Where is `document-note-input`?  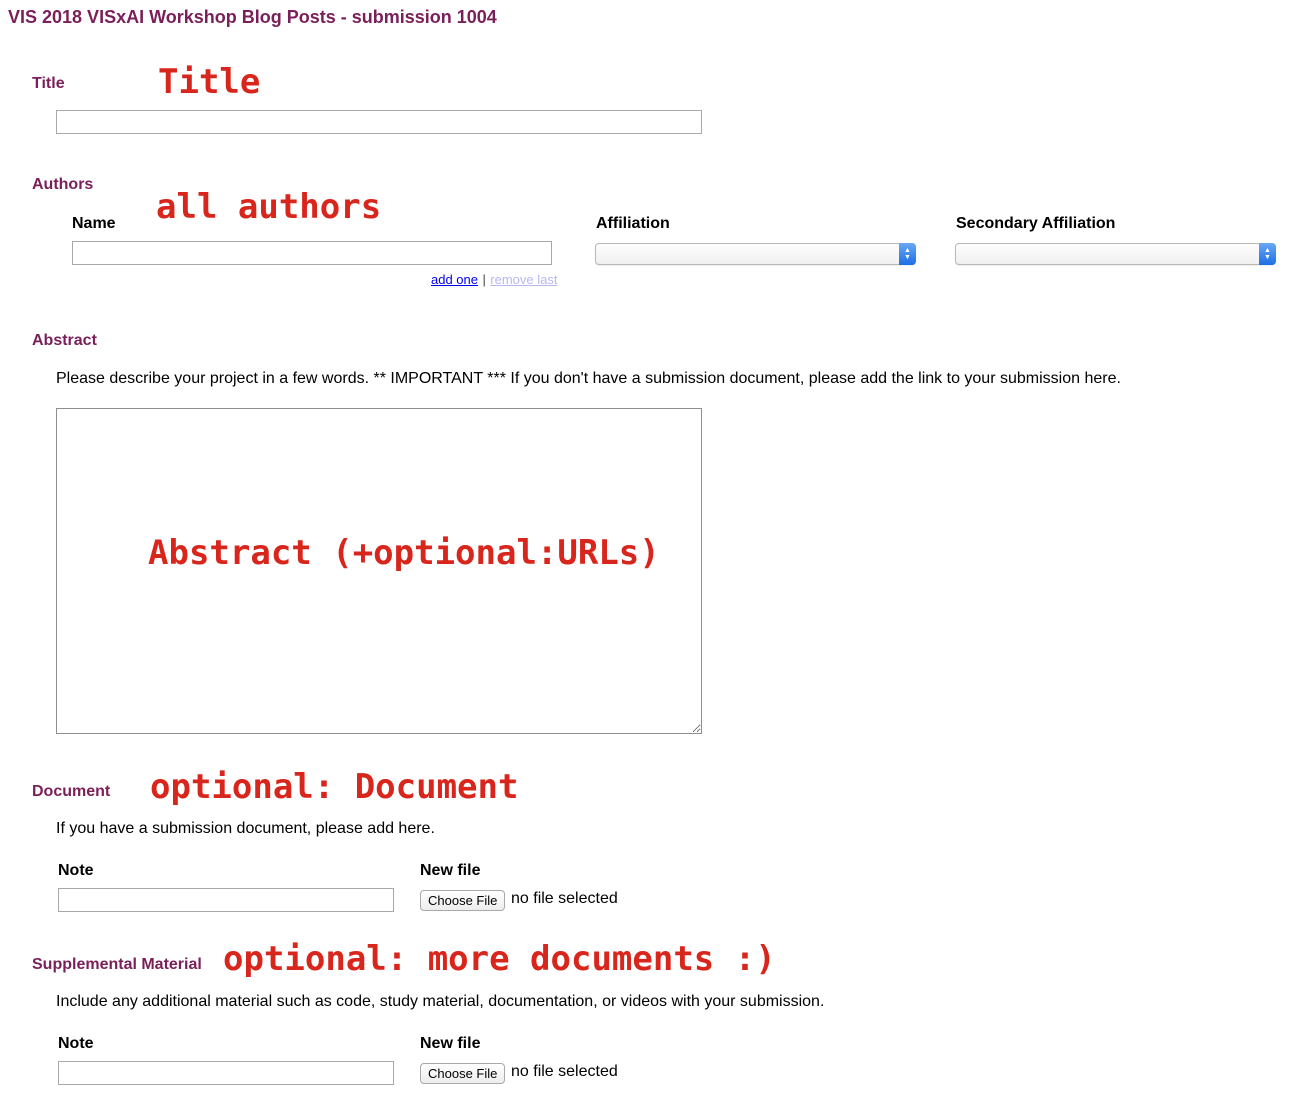 document-note-input is located at coordinates (226, 900).